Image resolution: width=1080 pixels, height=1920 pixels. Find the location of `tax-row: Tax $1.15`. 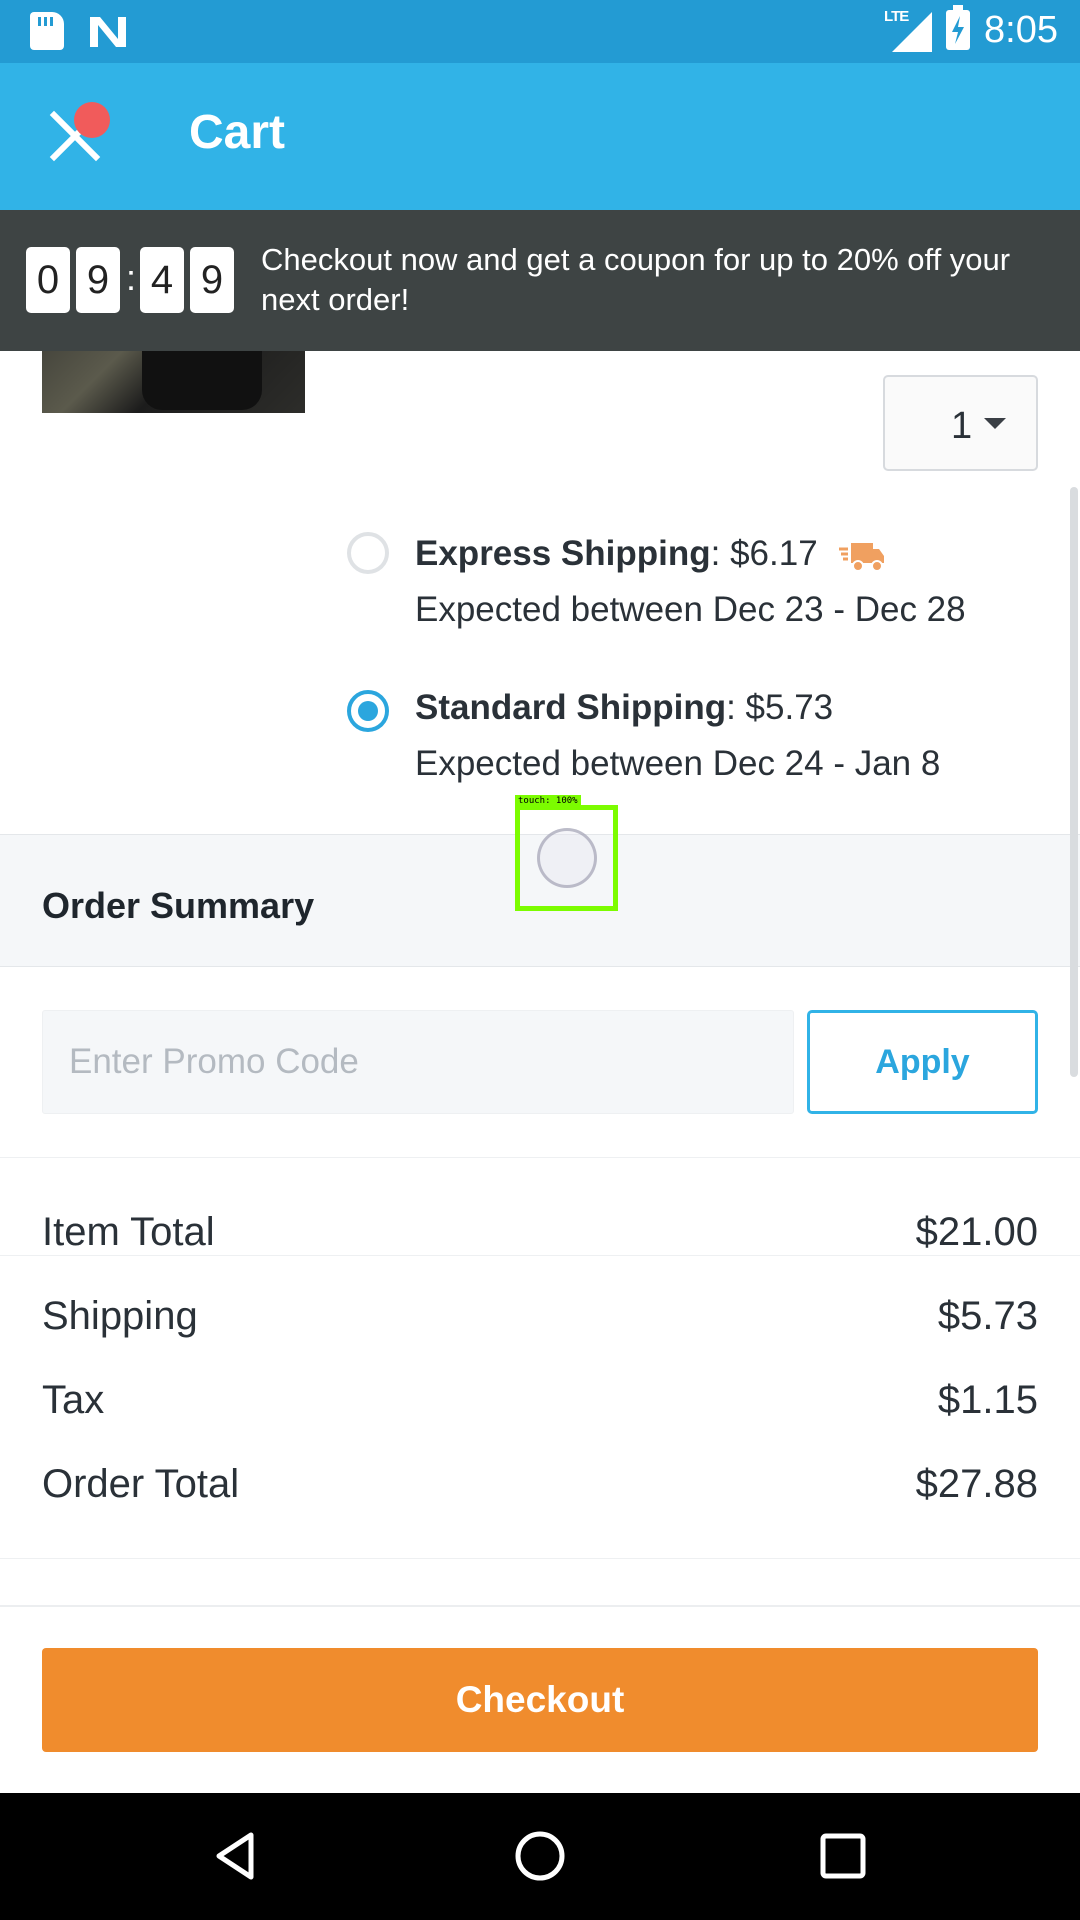

tax-row: Tax $1.15 is located at coordinates (540, 1400).